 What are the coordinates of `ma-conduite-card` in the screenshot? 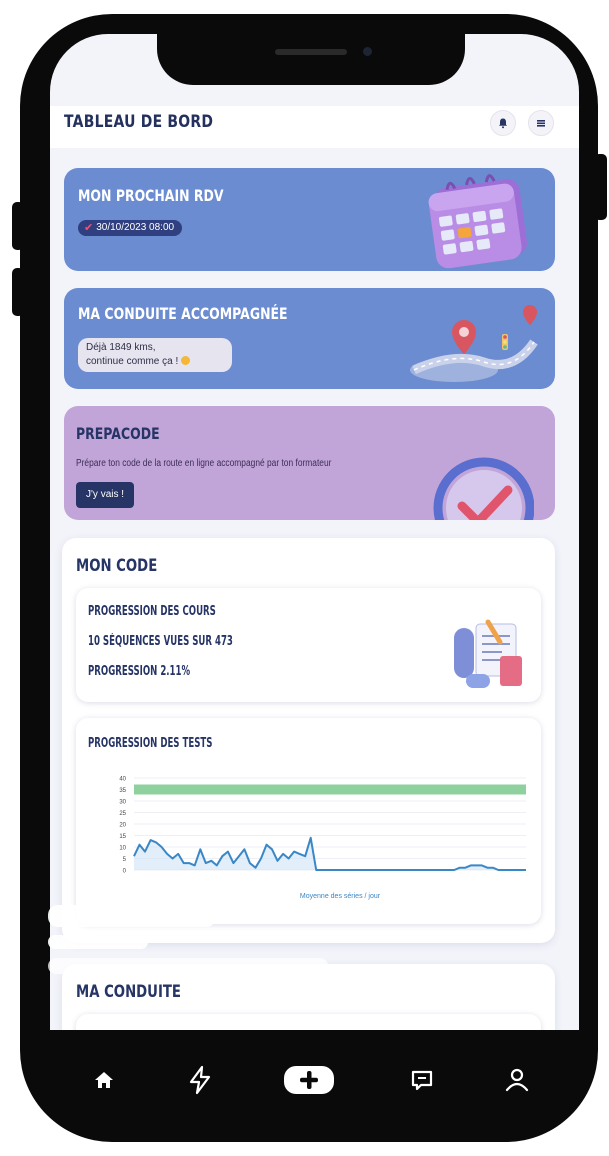 It's located at (308, 1022).